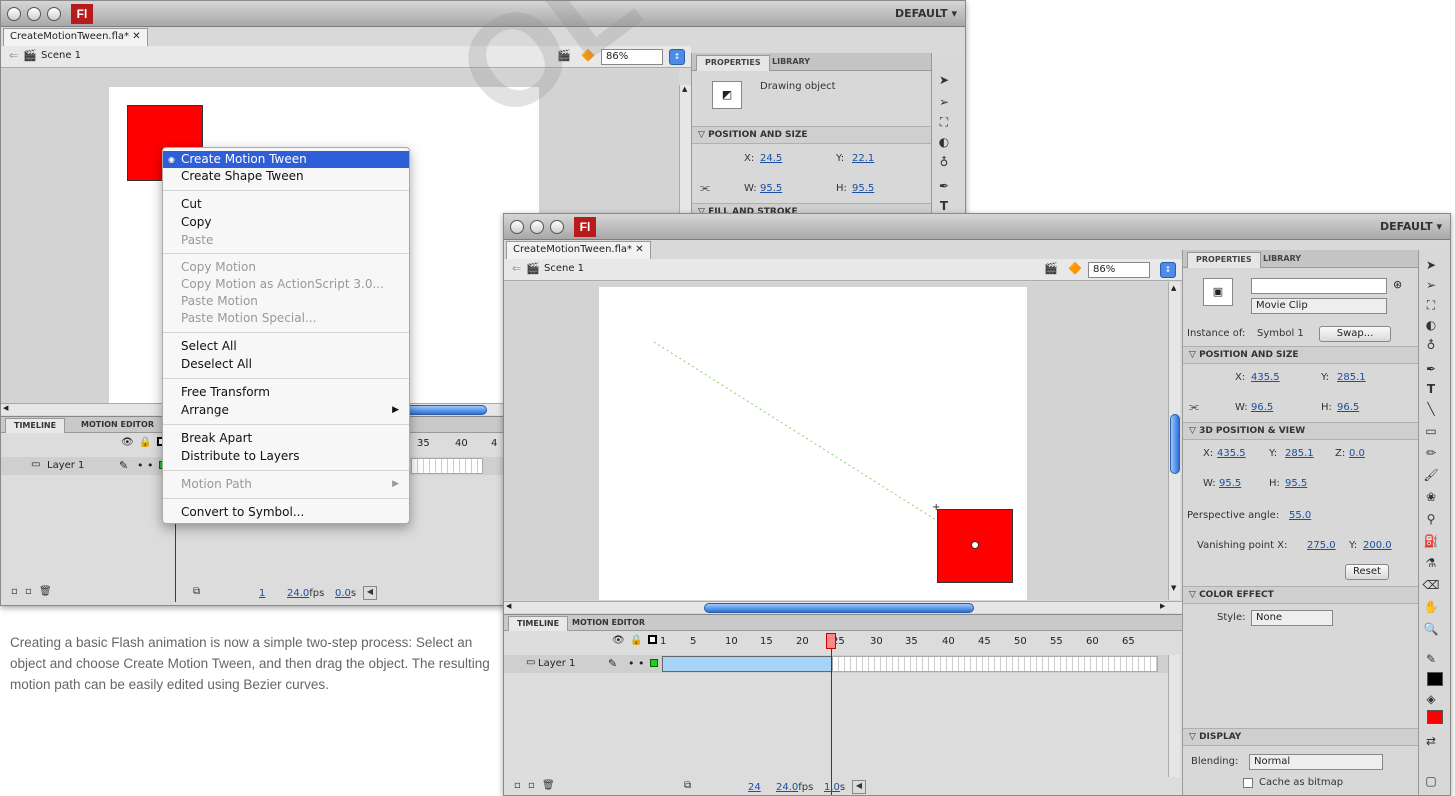 Image resolution: width=1455 pixels, height=796 pixels. Describe the element at coordinates (1175, 444) in the screenshot. I see `vertical-scroll-thumb` at that location.